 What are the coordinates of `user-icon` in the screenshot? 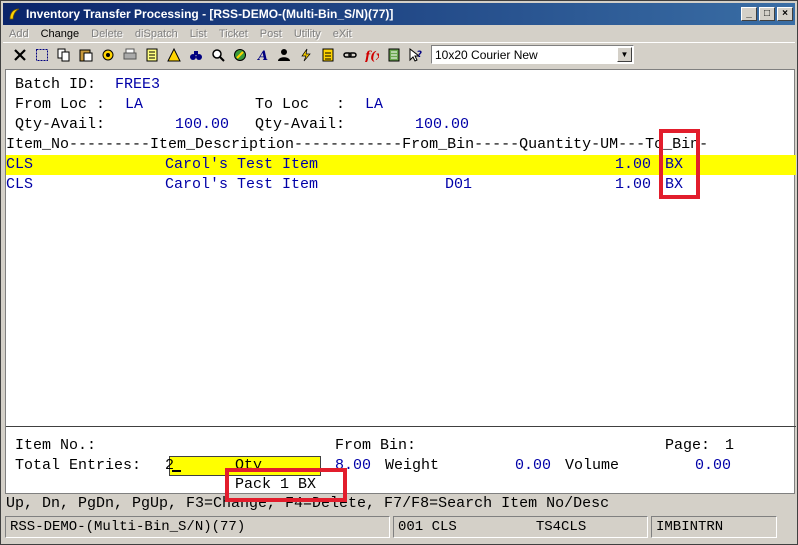 It's located at (283, 54).